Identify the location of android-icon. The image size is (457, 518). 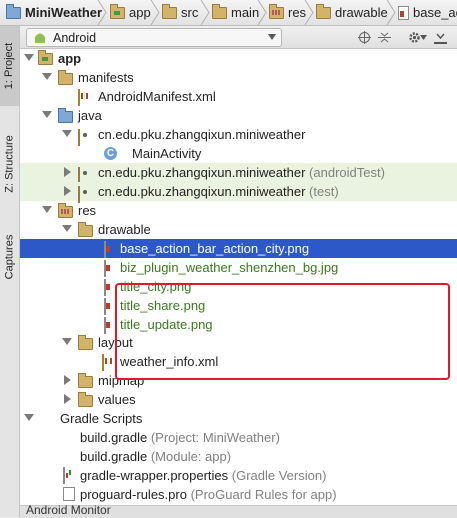
(40, 38).